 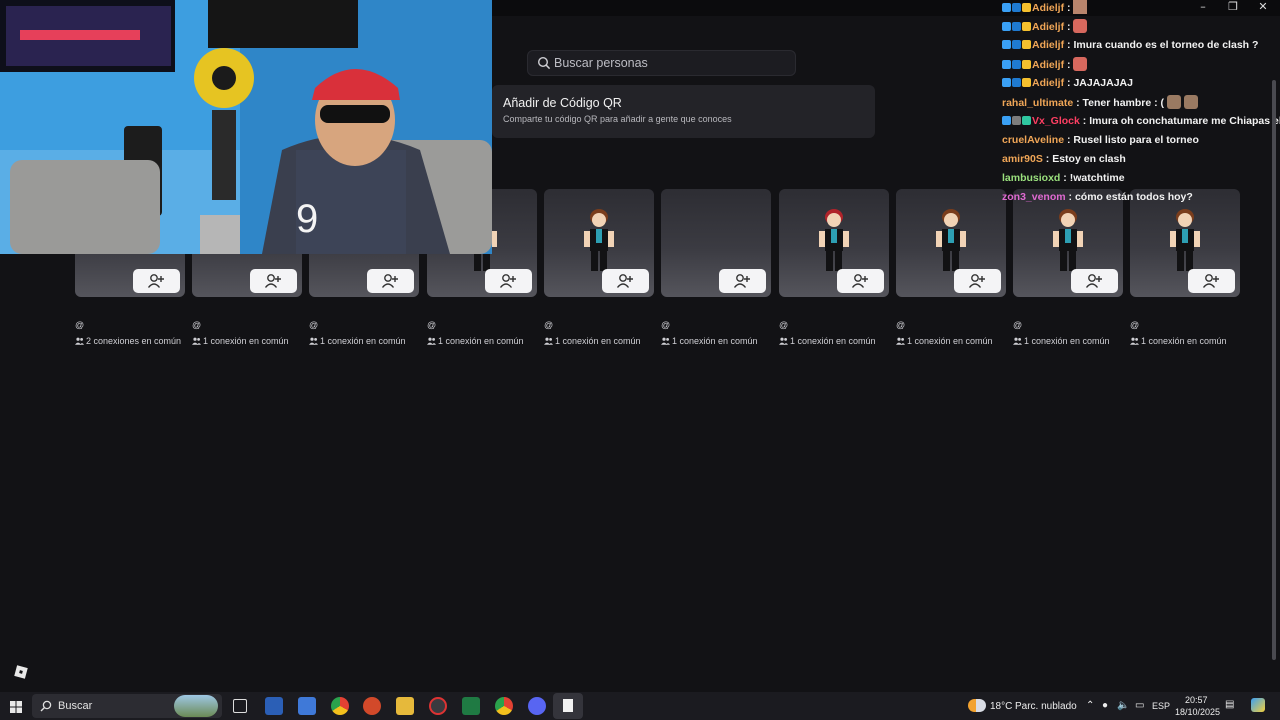 What do you see at coordinates (1037, 103) in the screenshot?
I see `chat-username: rahal_ultimate` at bounding box center [1037, 103].